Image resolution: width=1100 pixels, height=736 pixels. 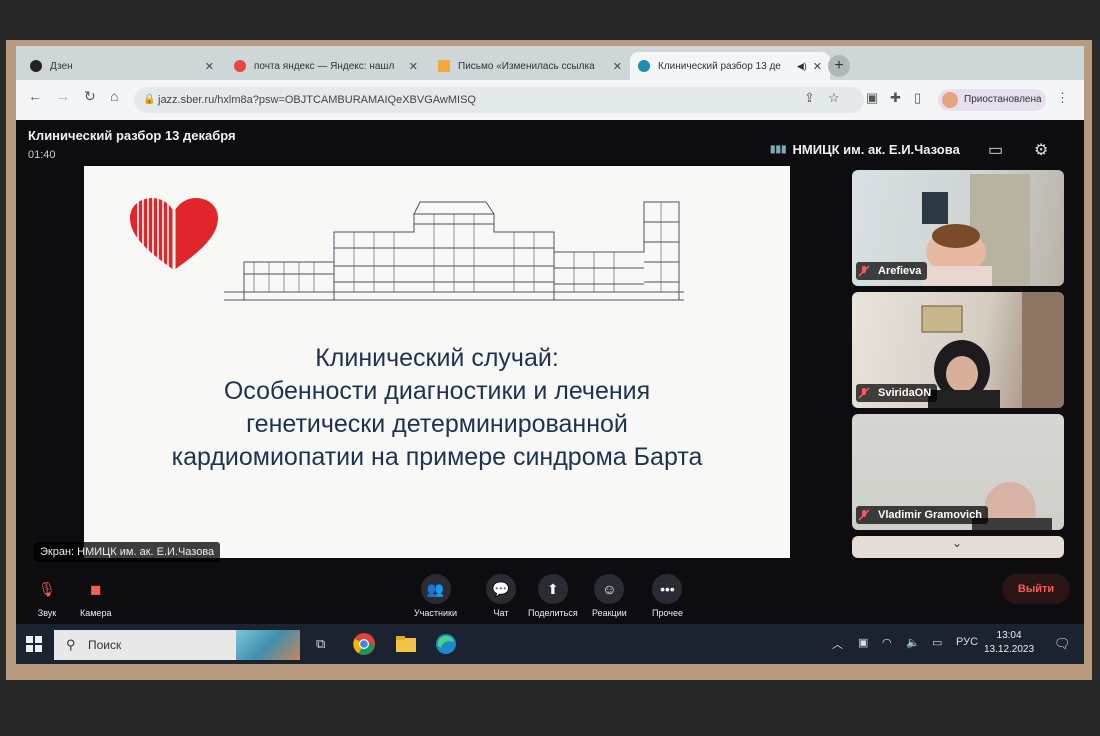 What do you see at coordinates (837, 644) in the screenshot?
I see `chevron-up-icon: ︿` at bounding box center [837, 644].